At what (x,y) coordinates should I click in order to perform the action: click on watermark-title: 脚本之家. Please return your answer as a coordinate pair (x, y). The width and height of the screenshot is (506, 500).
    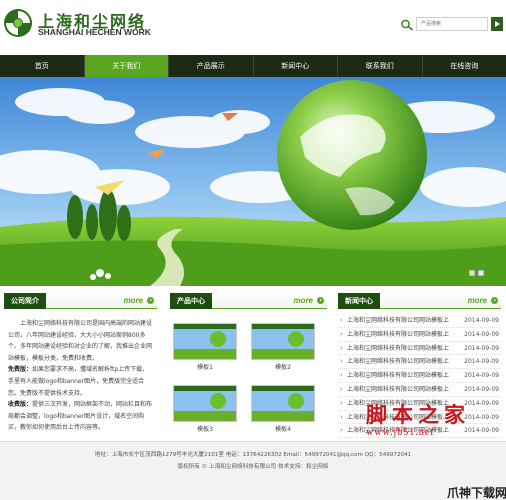
    Looking at the image, I should click on (418, 414).